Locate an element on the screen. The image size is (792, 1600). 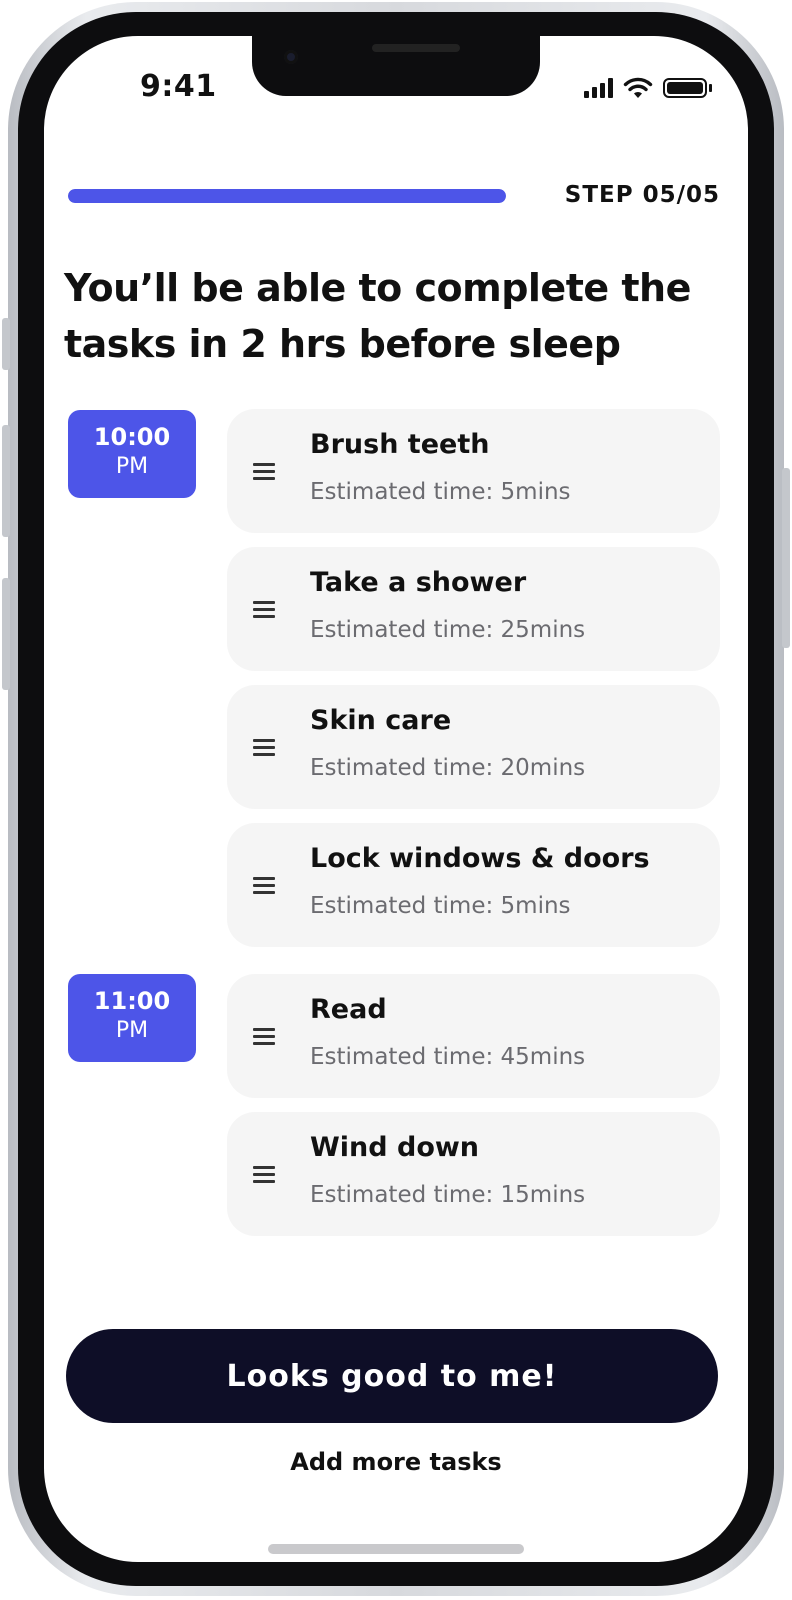
task-card-wind-down: Wind down Estimated time: 15mins is located at coordinates (473, 1174).